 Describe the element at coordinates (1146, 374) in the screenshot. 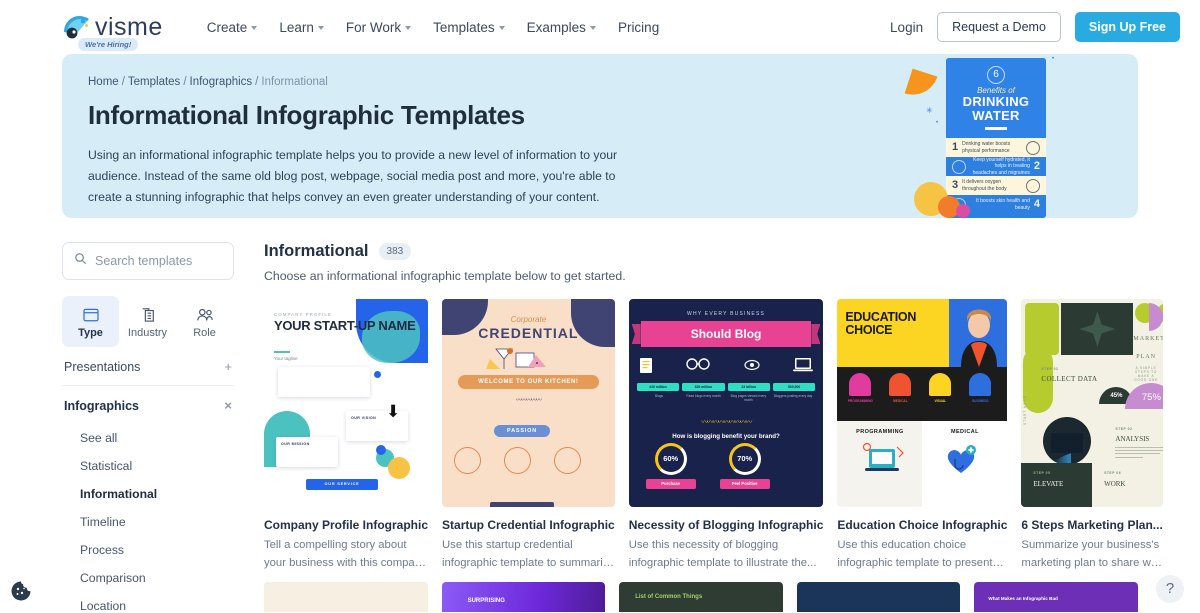

I see `thumb-subtitle: A SIMPLE STEPS TO MAKE A GOOD ONE` at that location.